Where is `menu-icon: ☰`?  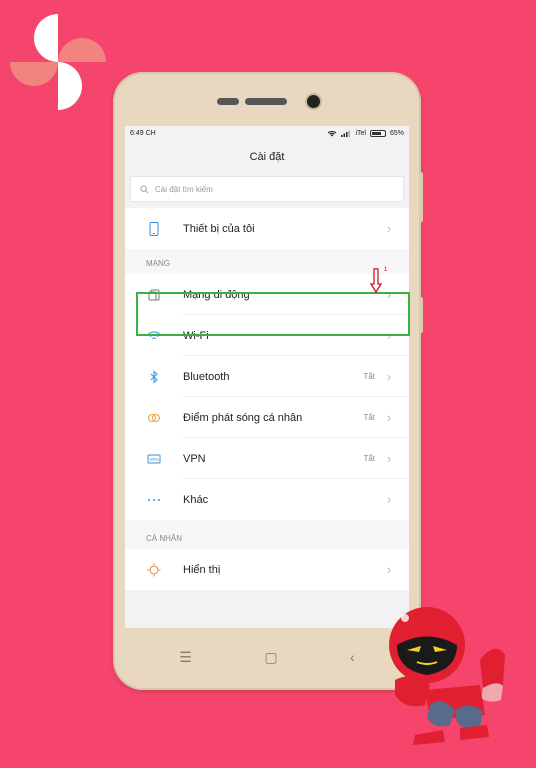
menu-icon: ☰ is located at coordinates (185, 657).